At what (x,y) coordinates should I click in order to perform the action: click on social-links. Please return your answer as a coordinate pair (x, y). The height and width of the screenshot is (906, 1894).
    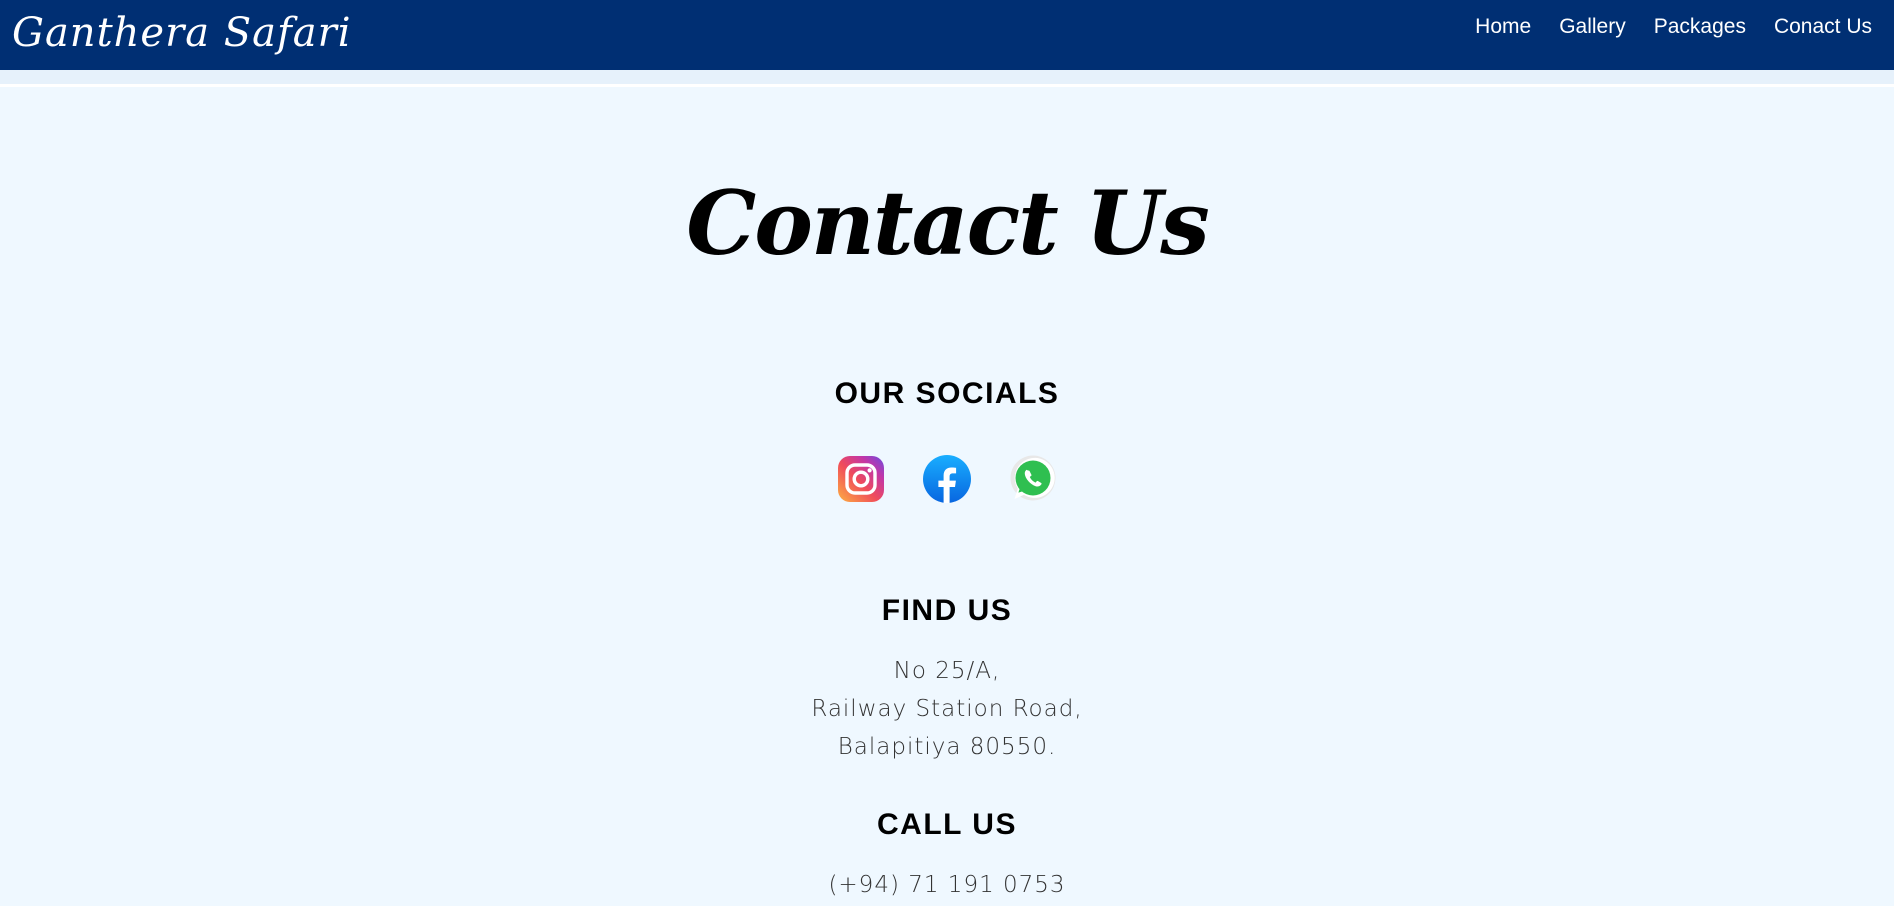
    Looking at the image, I should click on (947, 479).